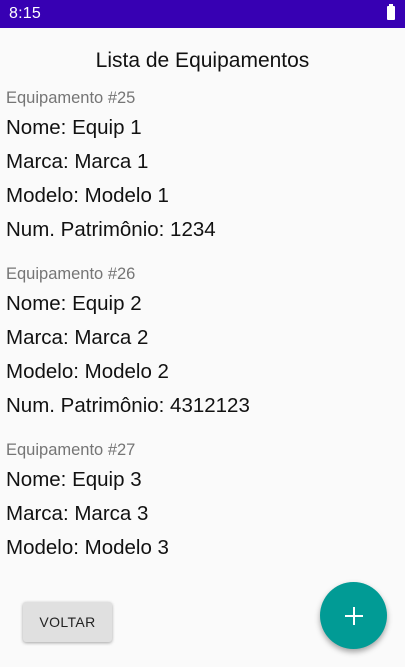  What do you see at coordinates (77, 161) in the screenshot?
I see `equipment-brand: Marca: Marca 1` at bounding box center [77, 161].